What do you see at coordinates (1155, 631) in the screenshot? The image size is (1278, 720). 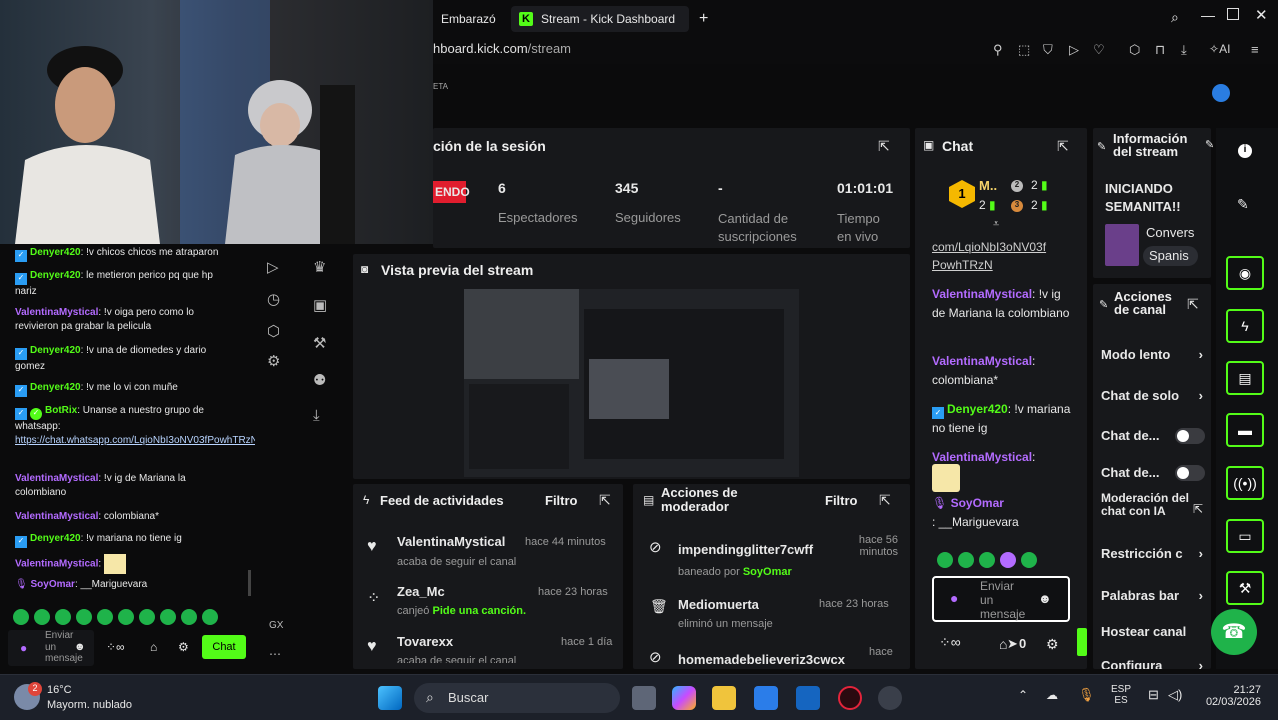 I see `action-host-channel: Hostear canal` at bounding box center [1155, 631].